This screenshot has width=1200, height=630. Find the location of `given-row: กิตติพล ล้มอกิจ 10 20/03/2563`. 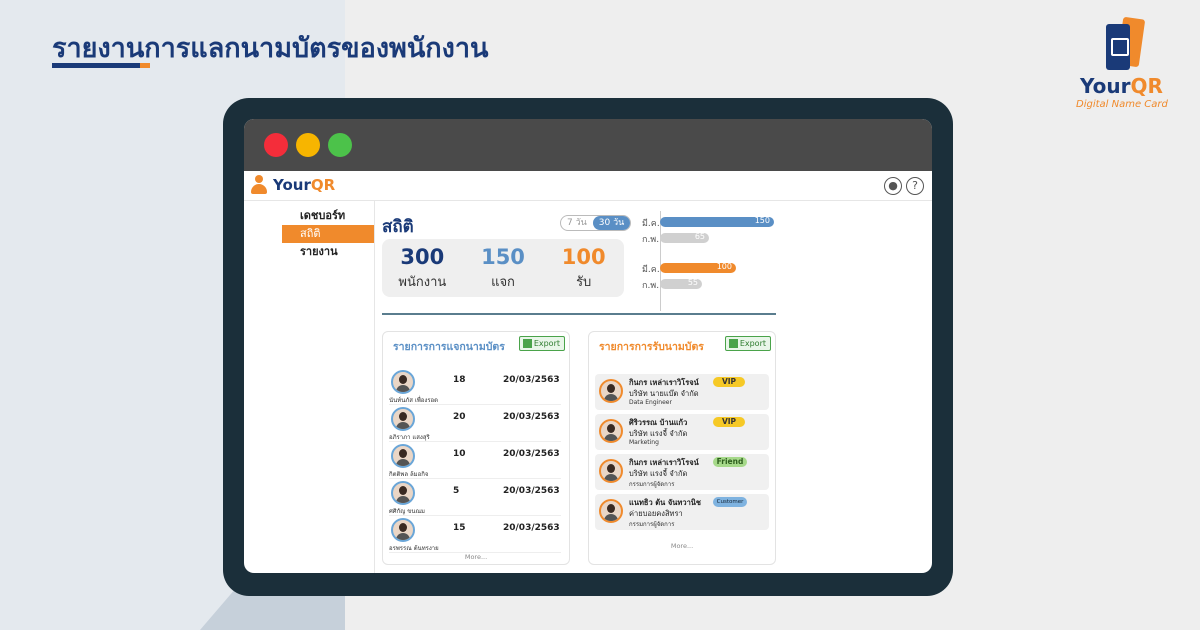

given-row: กิตติพล ล้มอกิจ 10 20/03/2563 is located at coordinates (475, 460).